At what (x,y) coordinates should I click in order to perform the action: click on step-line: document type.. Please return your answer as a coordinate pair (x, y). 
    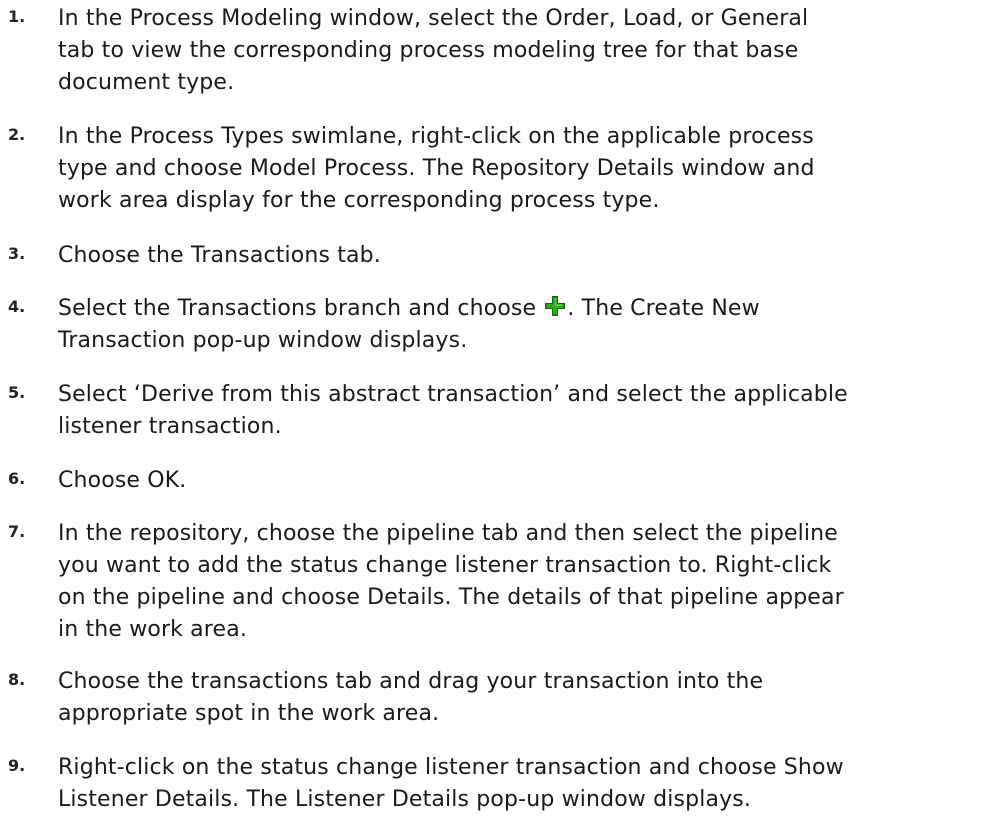
    Looking at the image, I should click on (146, 82).